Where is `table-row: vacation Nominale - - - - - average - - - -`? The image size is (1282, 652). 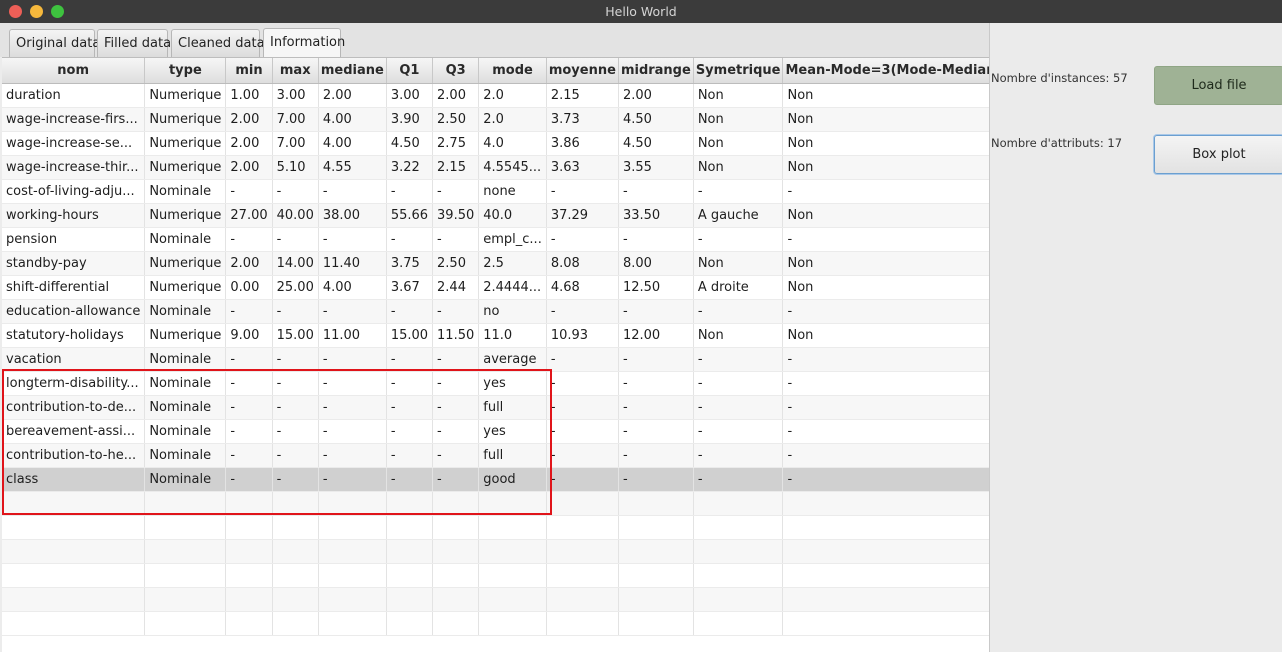
table-row: vacation Nominale - - - - - average - - - - is located at coordinates (495, 359).